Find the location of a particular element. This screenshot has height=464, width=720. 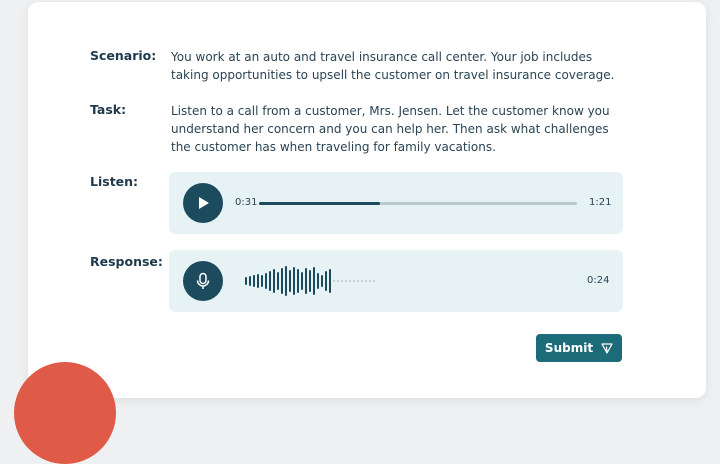

listen-label: Listen: is located at coordinates (114, 181).